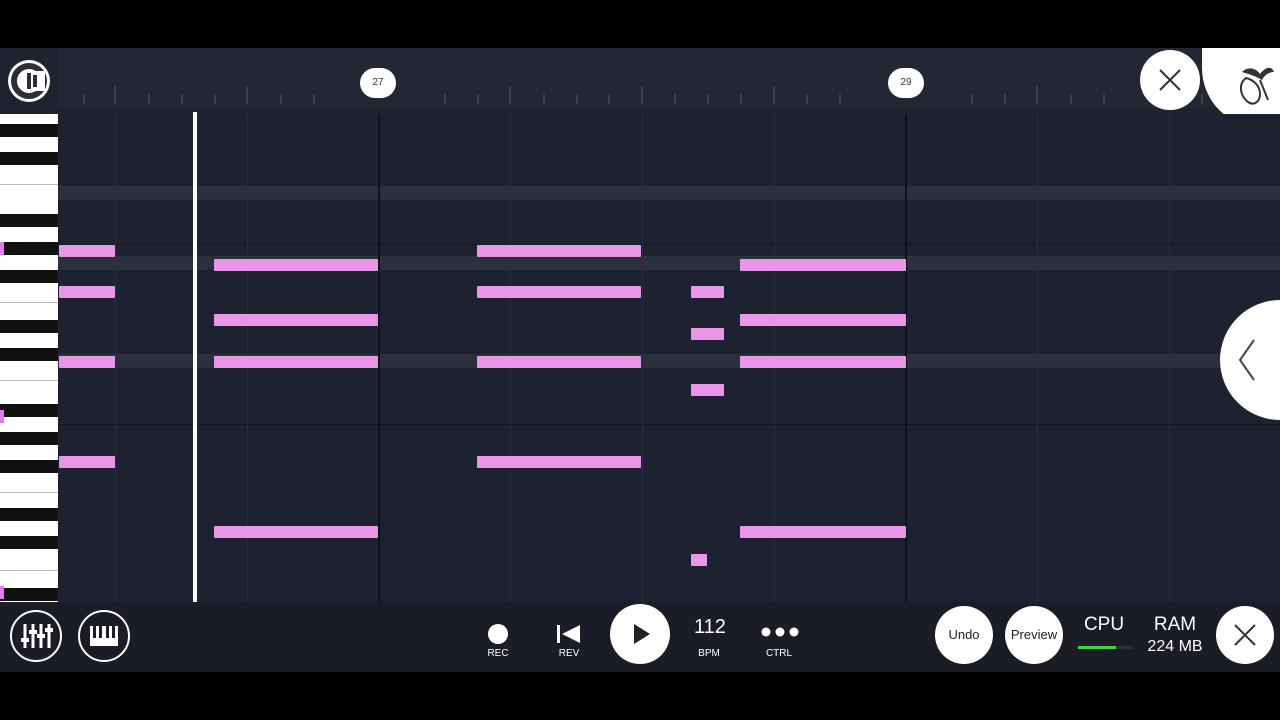 This screenshot has height=720, width=1280. Describe the element at coordinates (669, 193) in the screenshot. I see `octave-row-highlight` at that location.